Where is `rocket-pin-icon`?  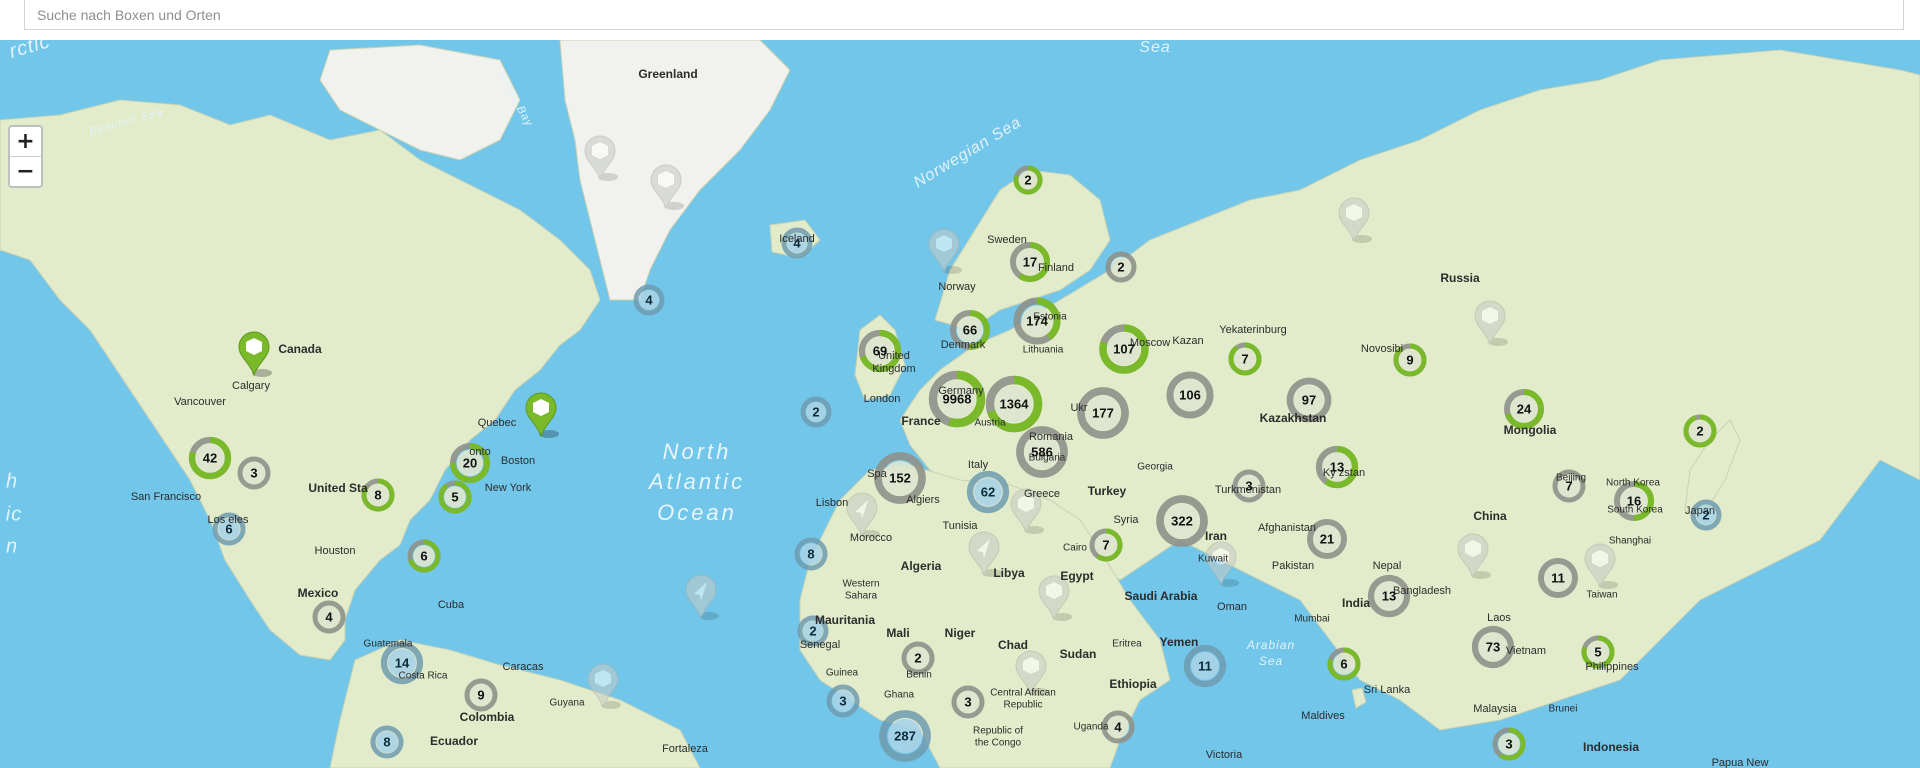 rocket-pin-icon is located at coordinates (702, 597).